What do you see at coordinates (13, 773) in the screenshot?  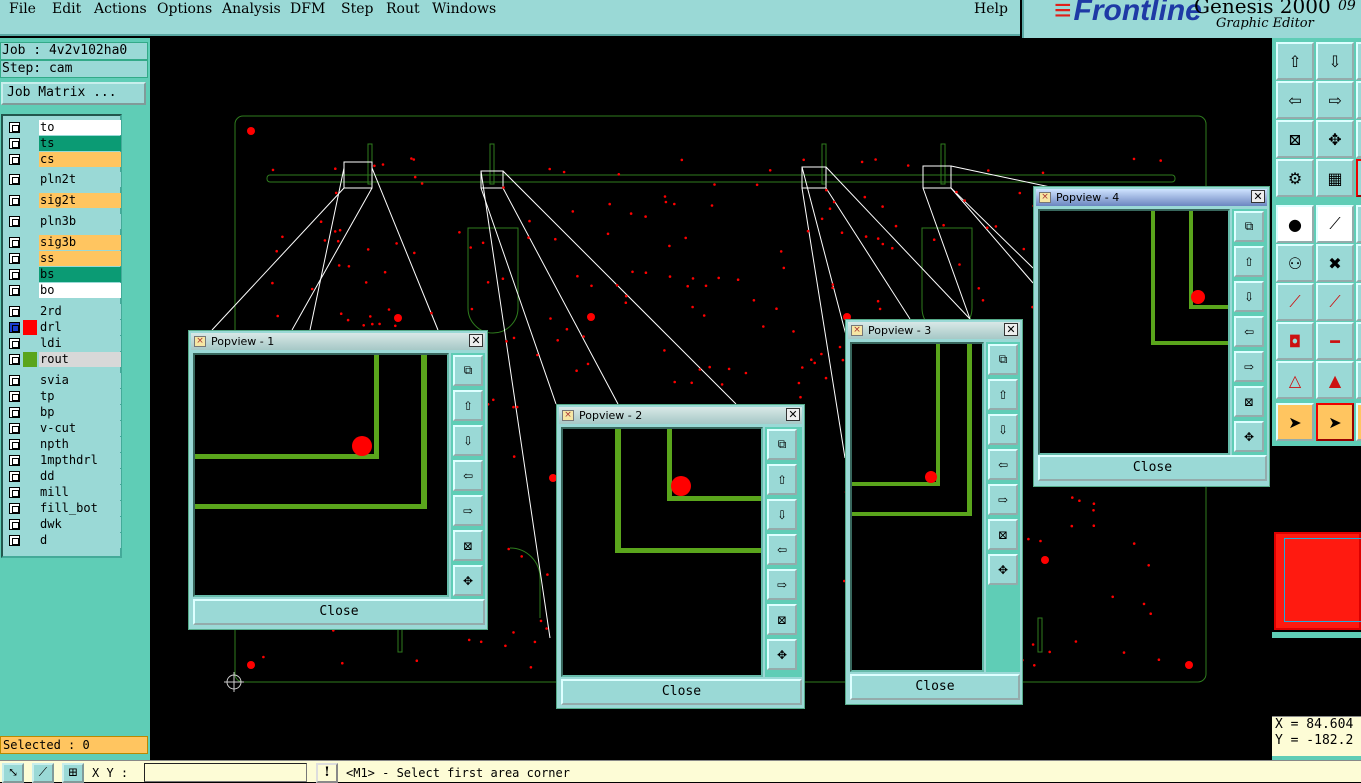 I see `zoom-area-icon: ⤡` at bounding box center [13, 773].